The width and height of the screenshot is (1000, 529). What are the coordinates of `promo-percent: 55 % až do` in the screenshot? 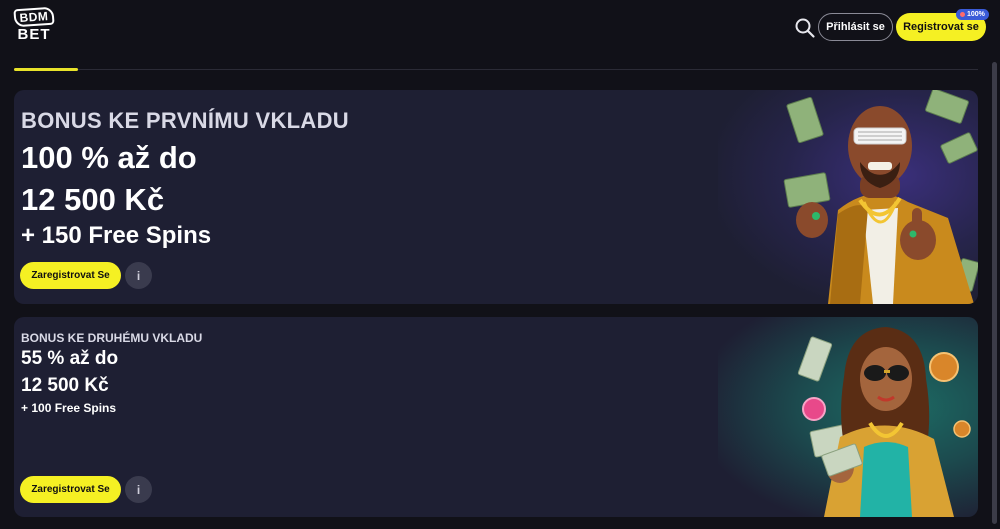 It's located at (70, 358).